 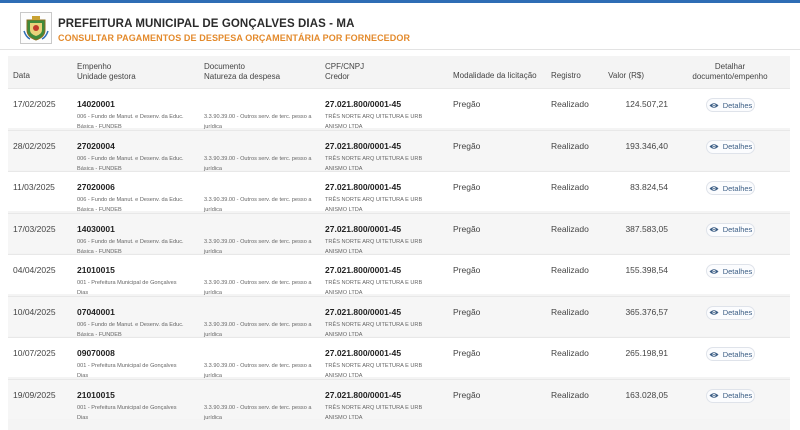 I want to click on row-valor: 124.507,21, so click(x=646, y=104).